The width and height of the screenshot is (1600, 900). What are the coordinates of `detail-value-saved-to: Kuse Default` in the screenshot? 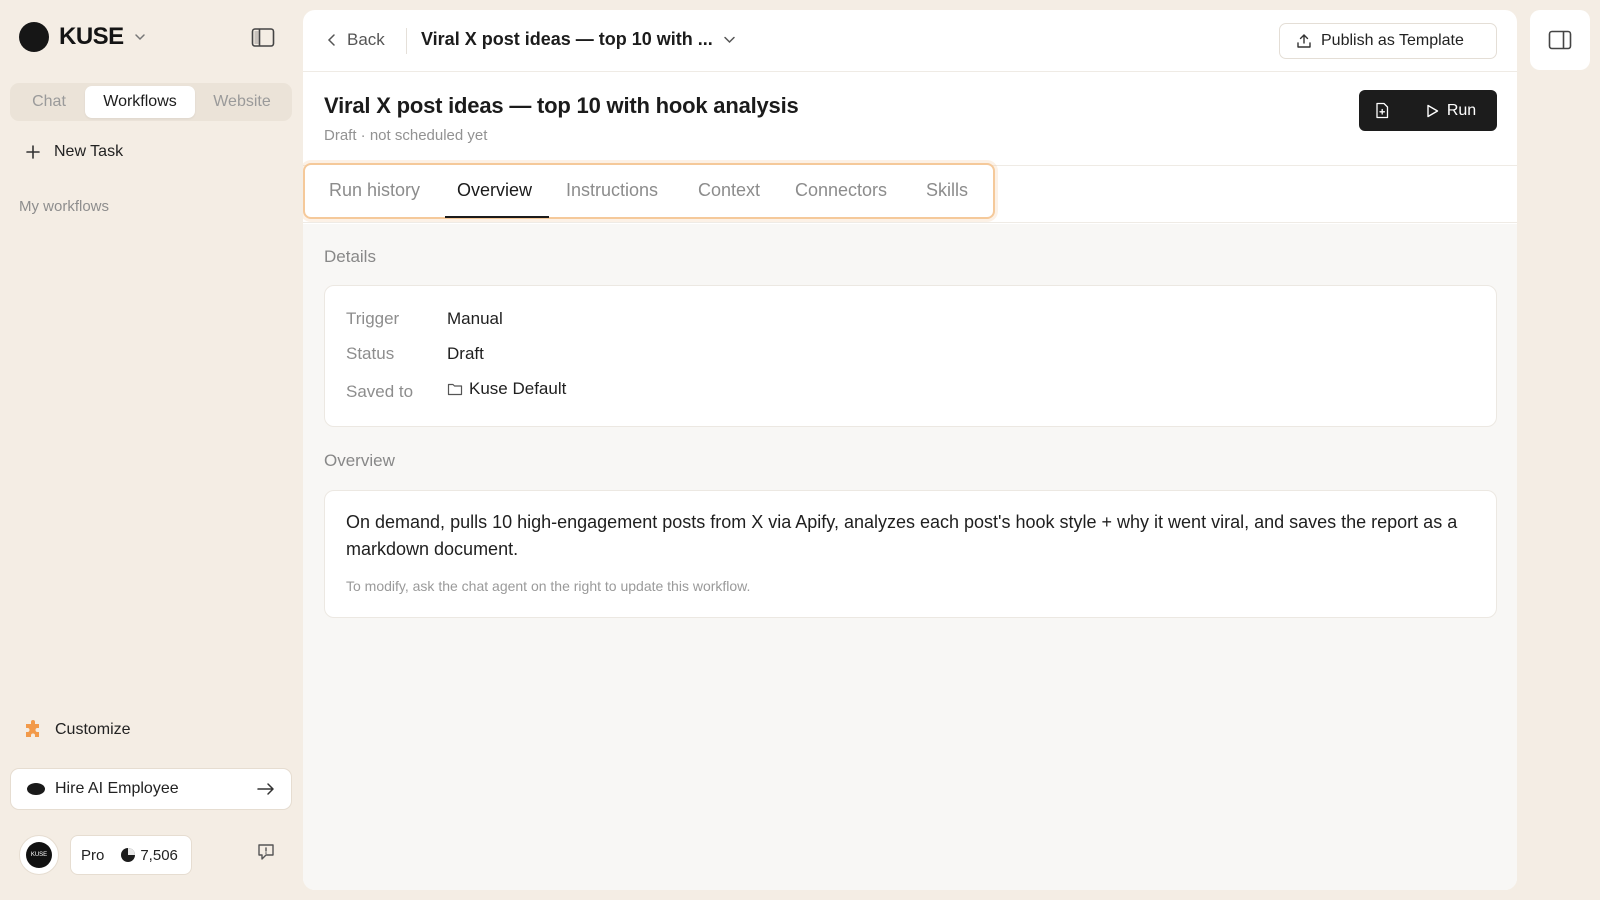 It's located at (506, 389).